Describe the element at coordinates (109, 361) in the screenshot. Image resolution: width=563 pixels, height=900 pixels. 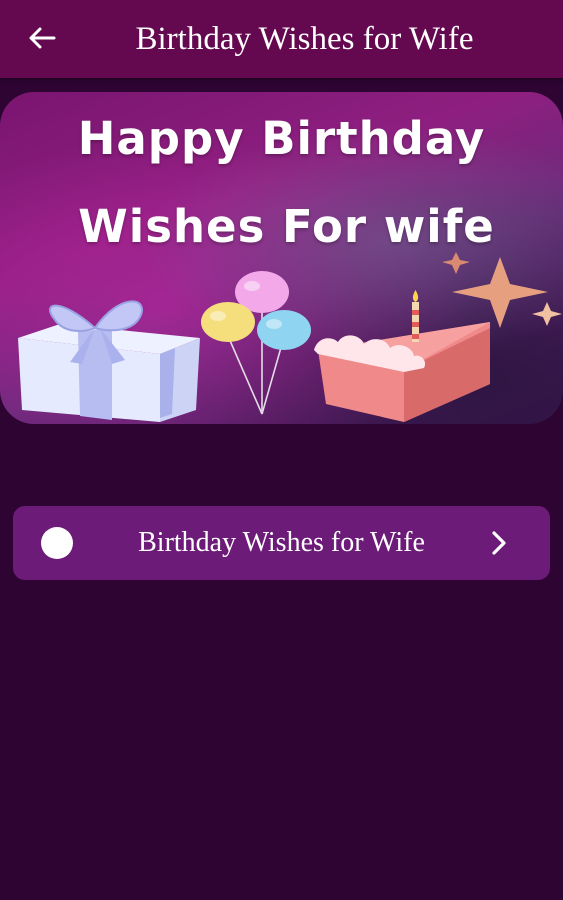
I see `gift-box-icon` at that location.